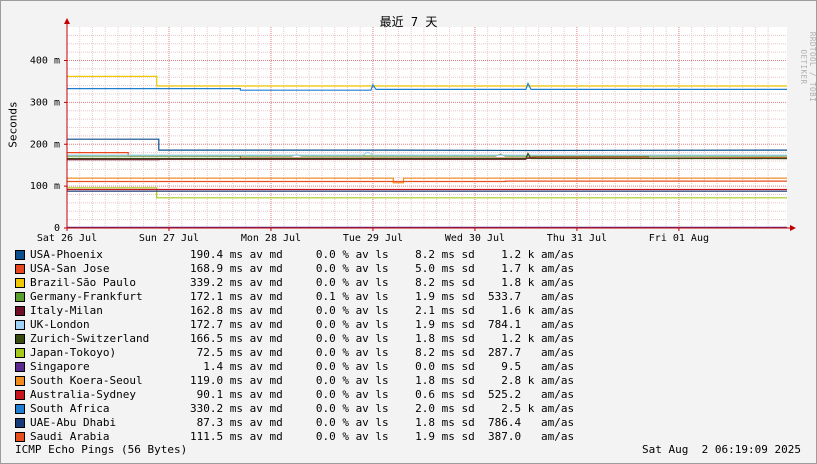  What do you see at coordinates (83, 394) in the screenshot?
I see `legend-series-name: Australia-Sydney` at bounding box center [83, 394].